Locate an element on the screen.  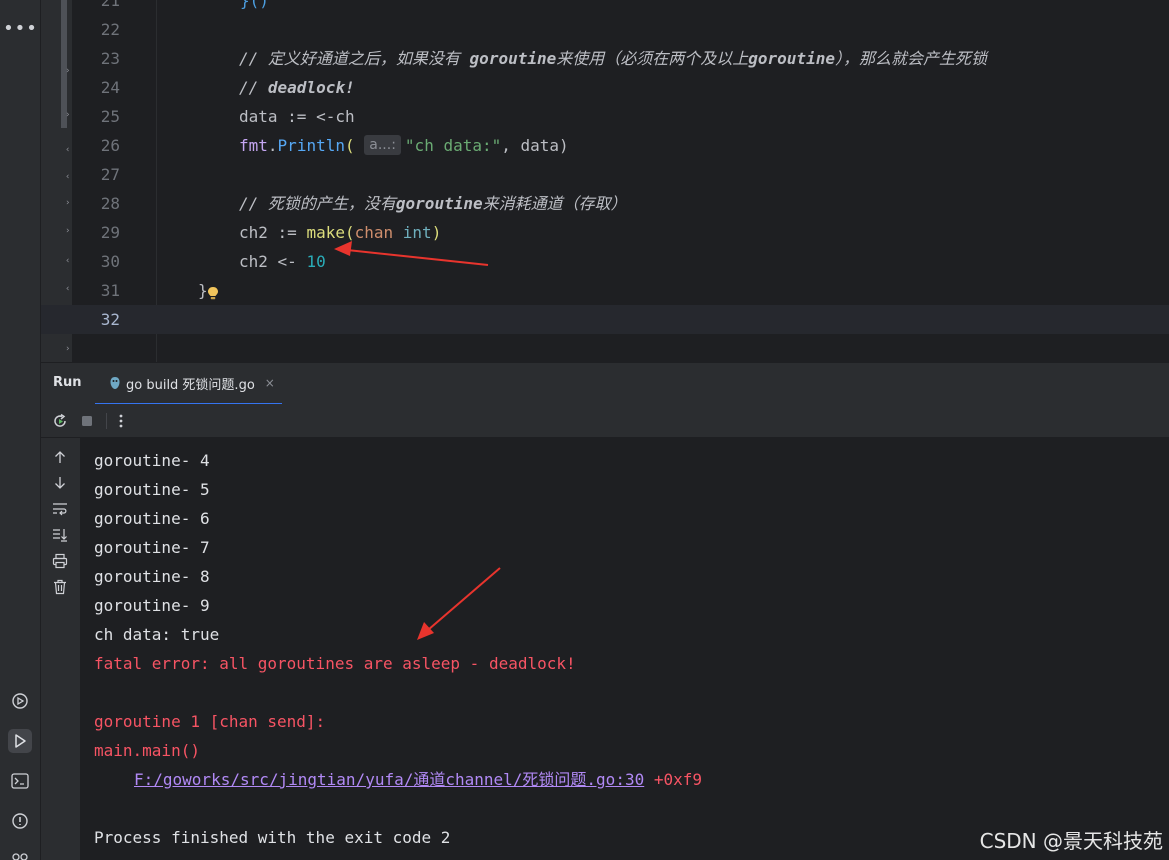
annotation-arrow-editor is located at coordinates (411, 253).